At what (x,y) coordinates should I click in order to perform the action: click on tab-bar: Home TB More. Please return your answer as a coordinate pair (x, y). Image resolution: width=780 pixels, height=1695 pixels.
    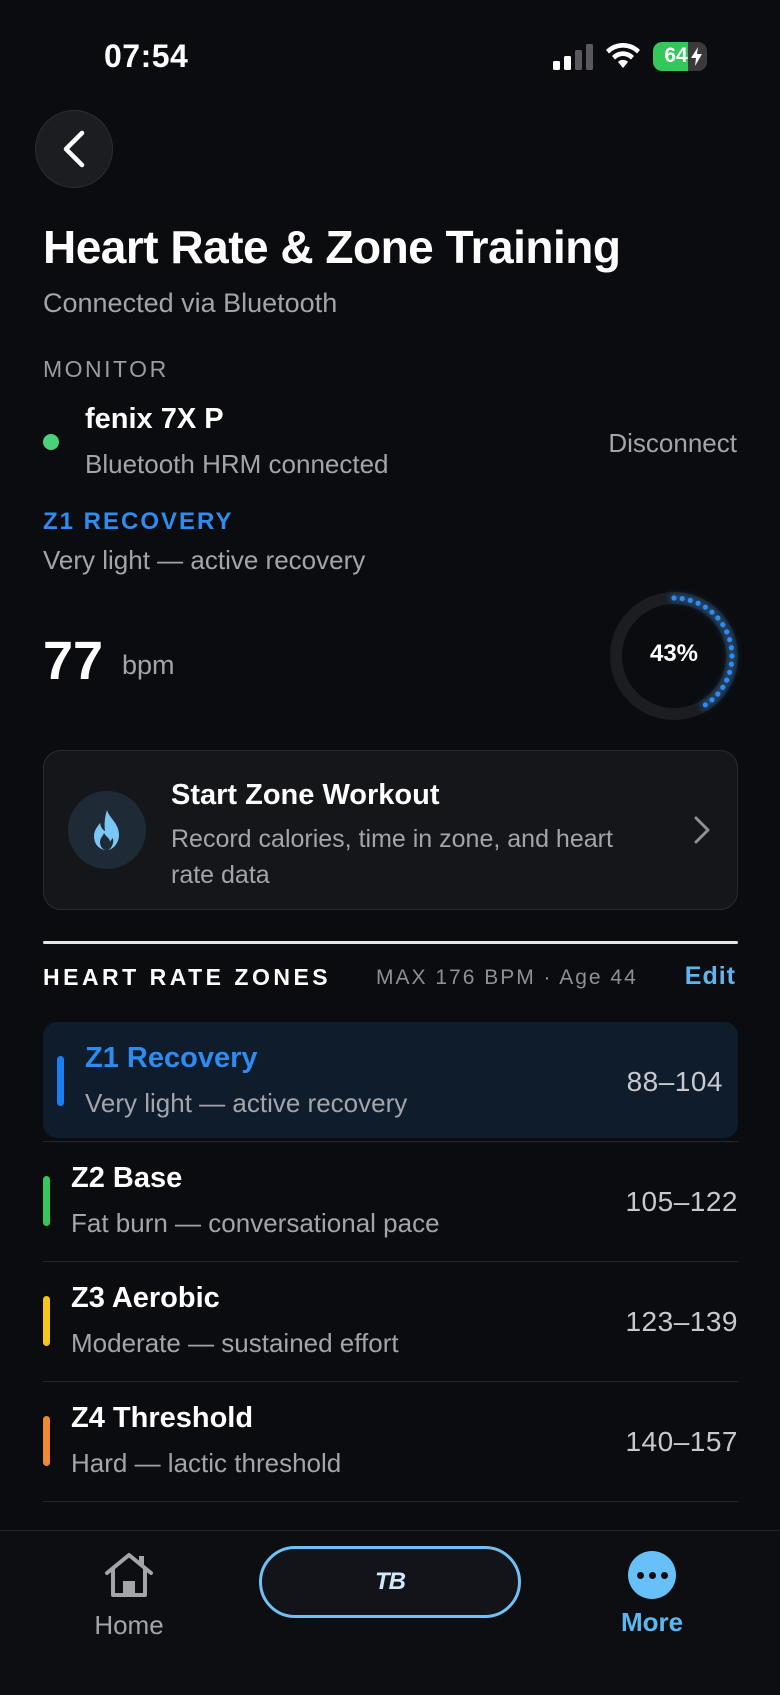
    Looking at the image, I should click on (390, 1612).